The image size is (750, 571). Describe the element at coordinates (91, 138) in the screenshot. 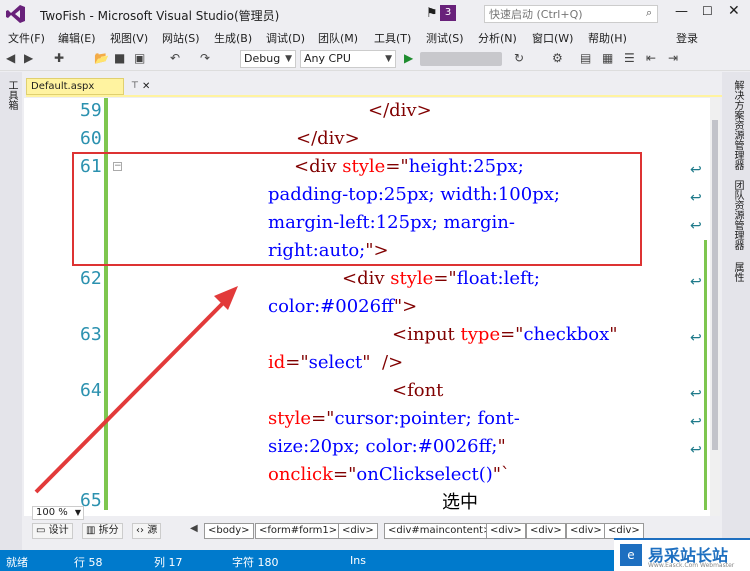

I see `line-number: 60` at that location.